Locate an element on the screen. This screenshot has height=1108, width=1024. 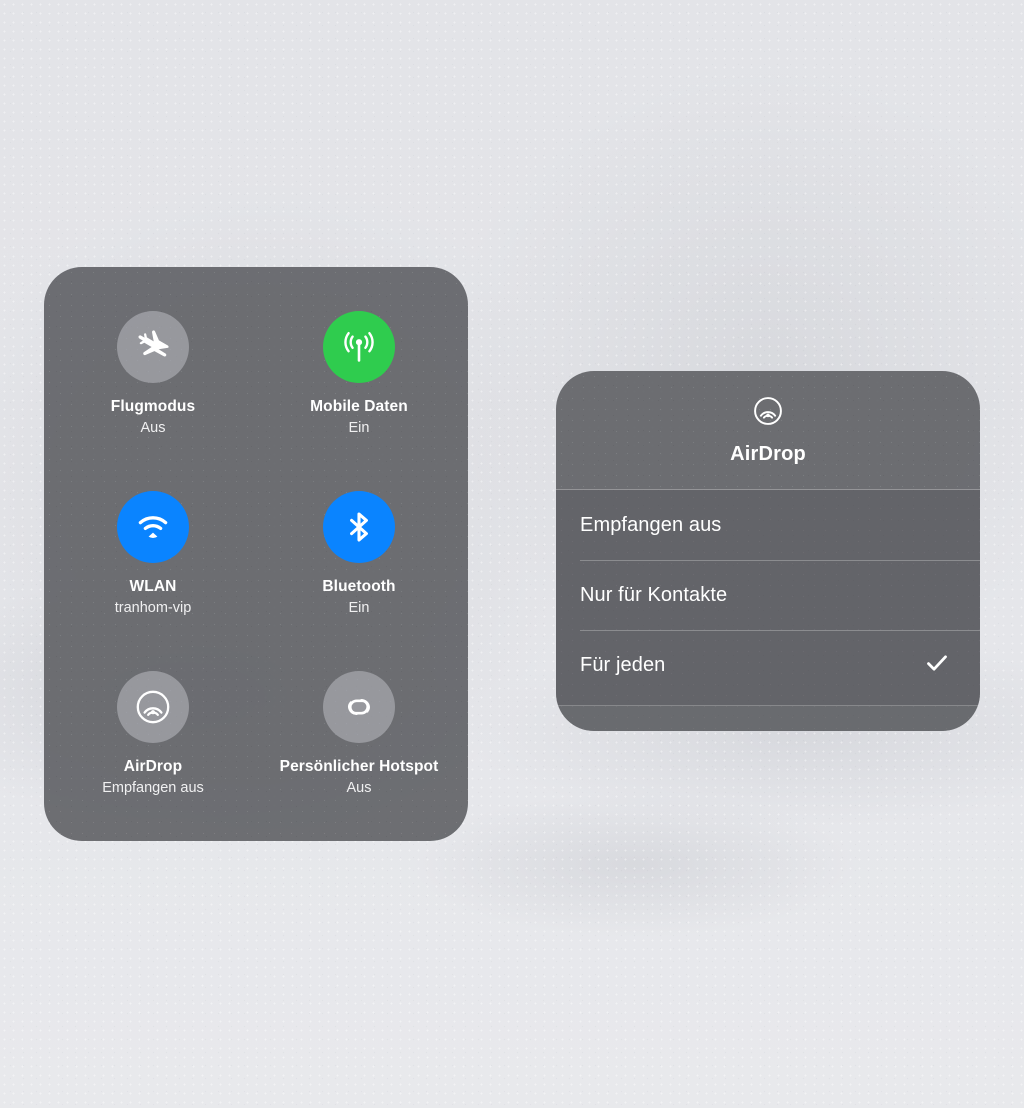
airdrop-popup-title: AirDrop is located at coordinates (768, 454).